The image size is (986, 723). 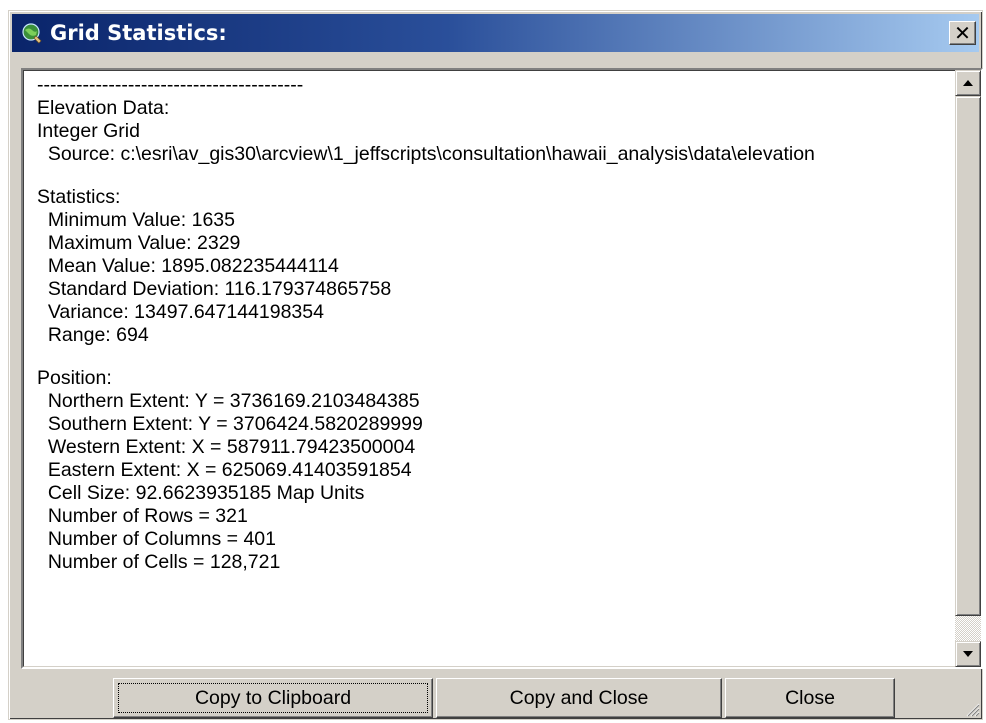 What do you see at coordinates (138, 33) in the screenshot?
I see `window-title: Grid Statistics:` at bounding box center [138, 33].